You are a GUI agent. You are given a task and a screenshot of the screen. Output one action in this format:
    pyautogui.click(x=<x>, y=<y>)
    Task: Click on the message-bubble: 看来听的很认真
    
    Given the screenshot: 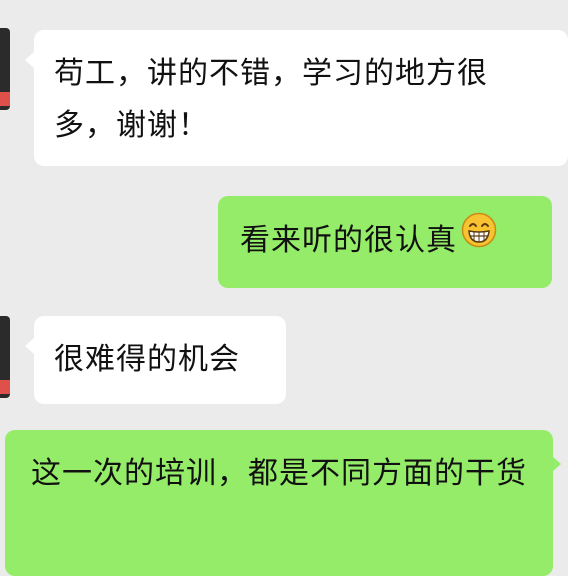 What is the action you would take?
    pyautogui.click(x=385, y=242)
    